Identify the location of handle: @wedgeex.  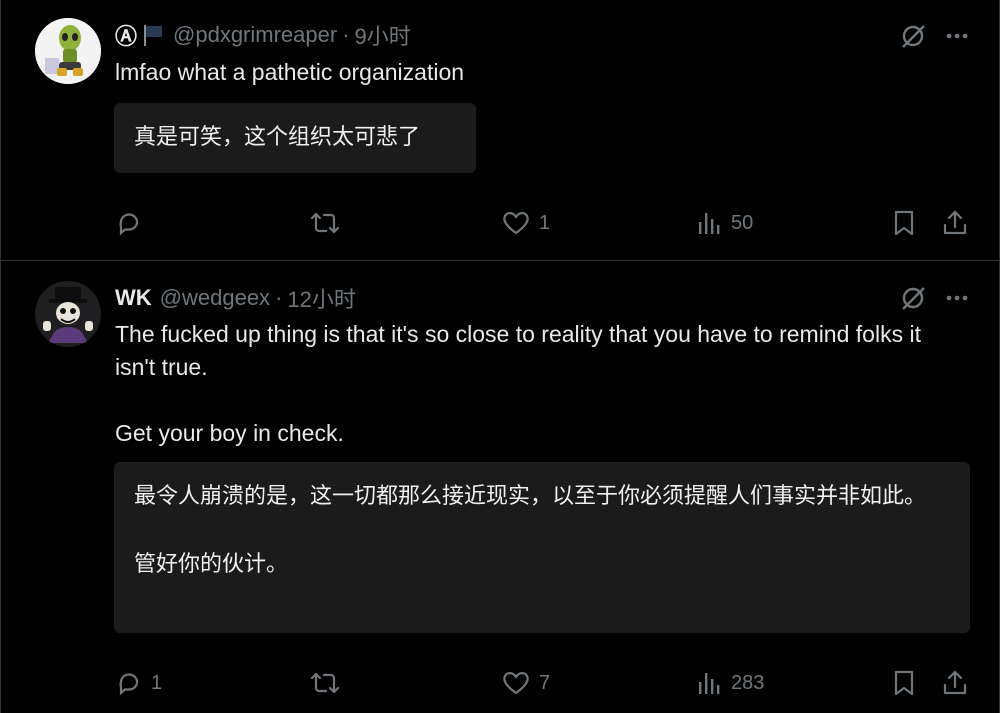
(215, 298).